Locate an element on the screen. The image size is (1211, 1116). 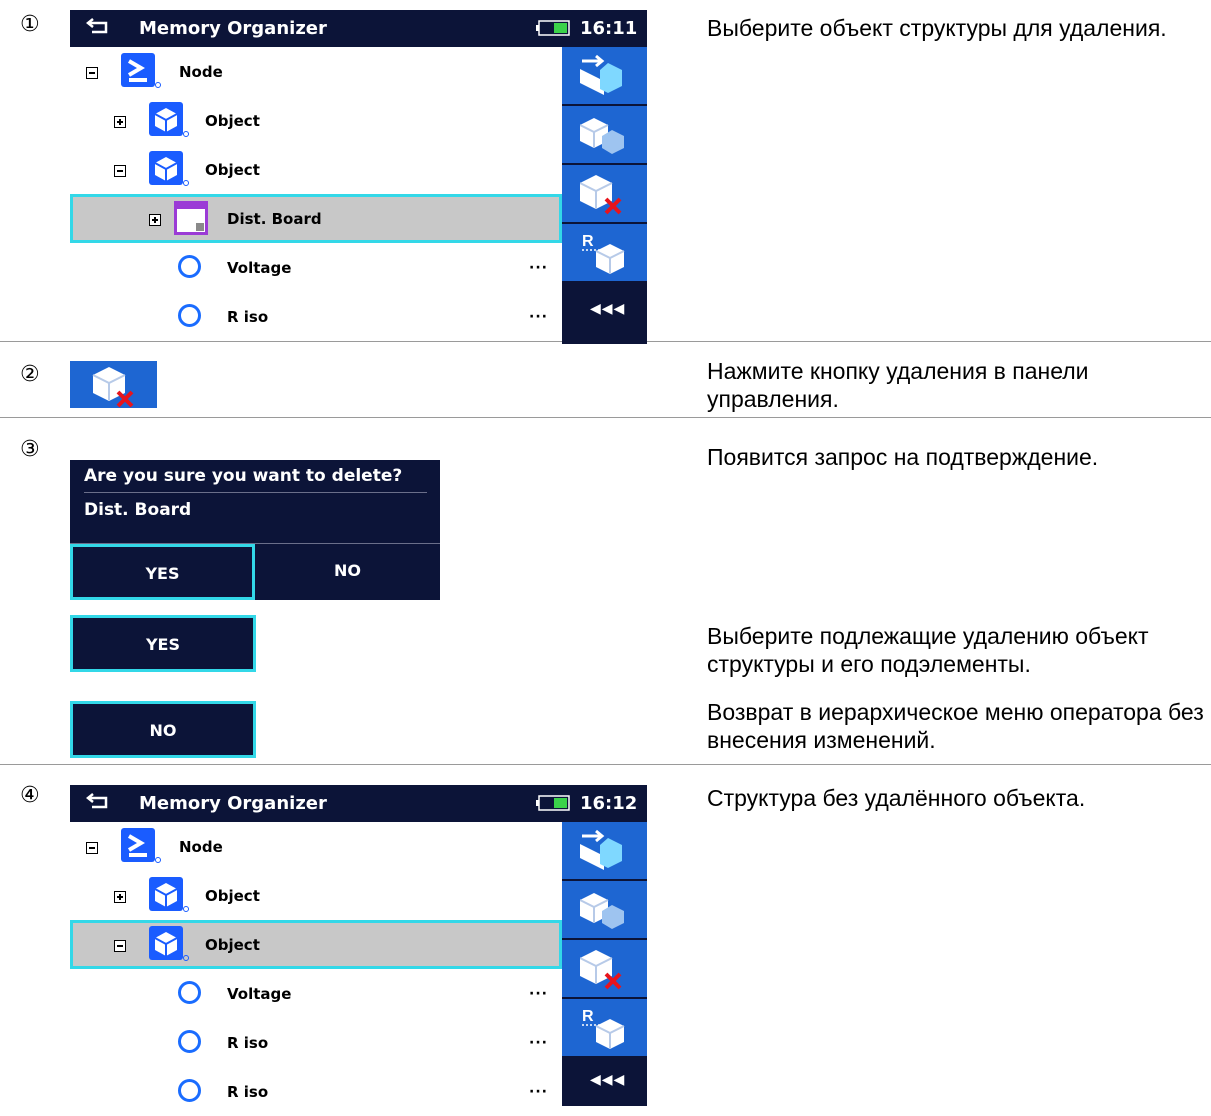
svg-text: R is located at coordinates (588, 241).